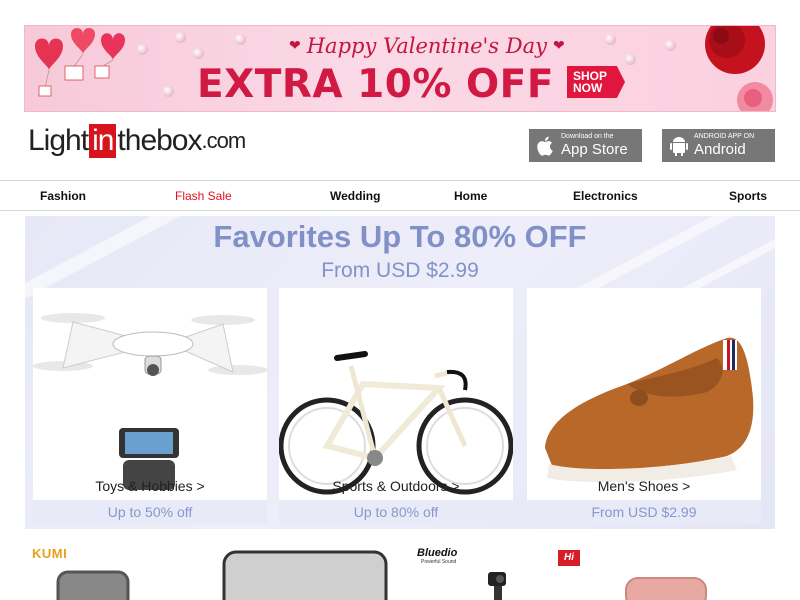 The height and width of the screenshot is (600, 800). What do you see at coordinates (400, 237) in the screenshot?
I see `favorites-title: Favorites Up To 80% OFF` at bounding box center [400, 237].